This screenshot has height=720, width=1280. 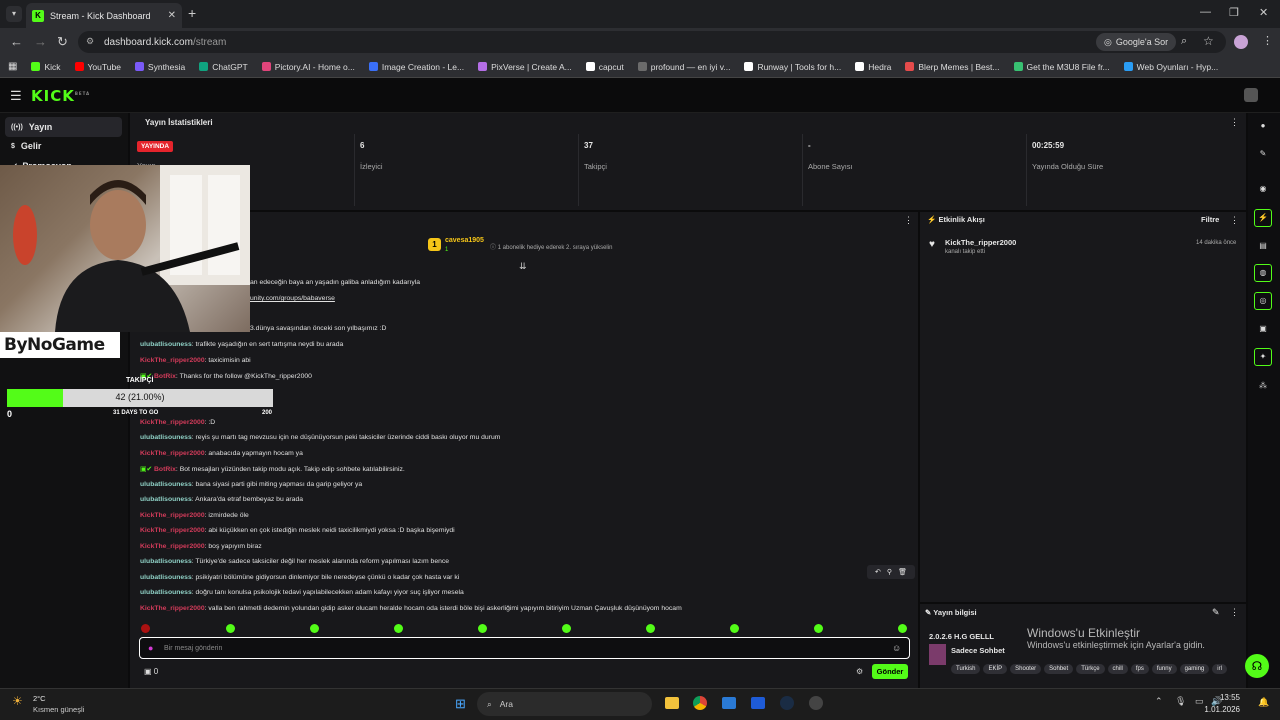 What do you see at coordinates (1210, 219) in the screenshot?
I see `filter-button: Filtre` at bounding box center [1210, 219].